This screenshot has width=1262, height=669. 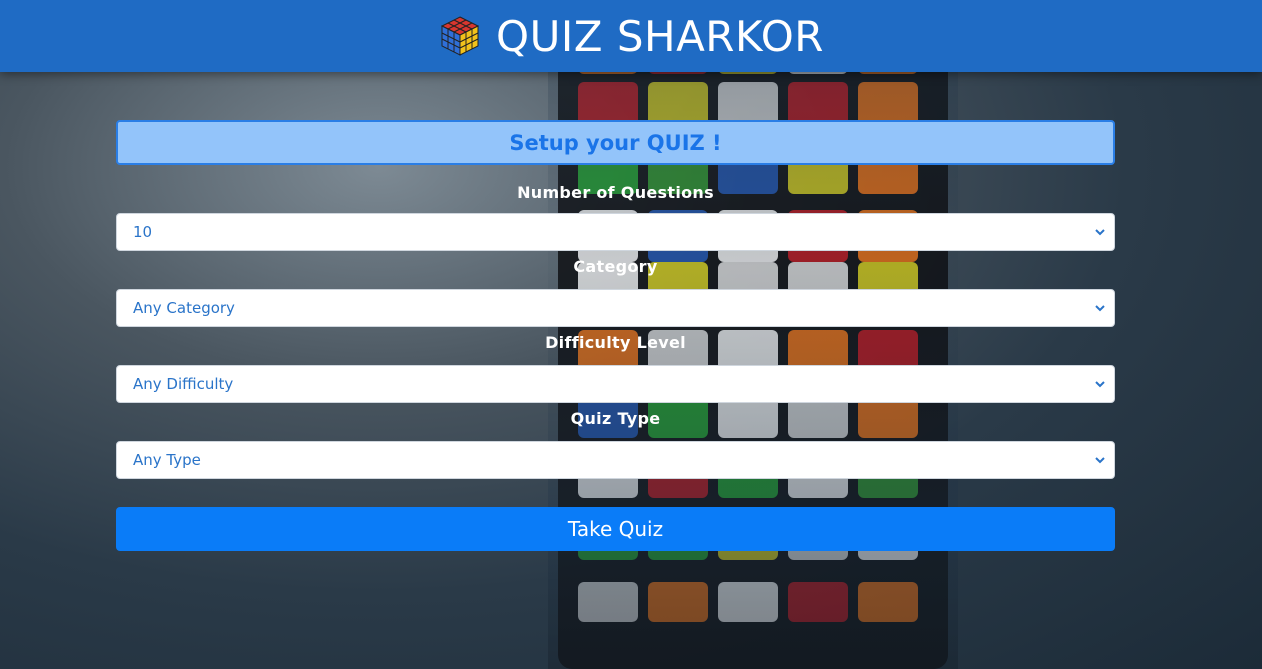 What do you see at coordinates (143, 232) in the screenshot?
I see `number-of-questions-value: 10` at bounding box center [143, 232].